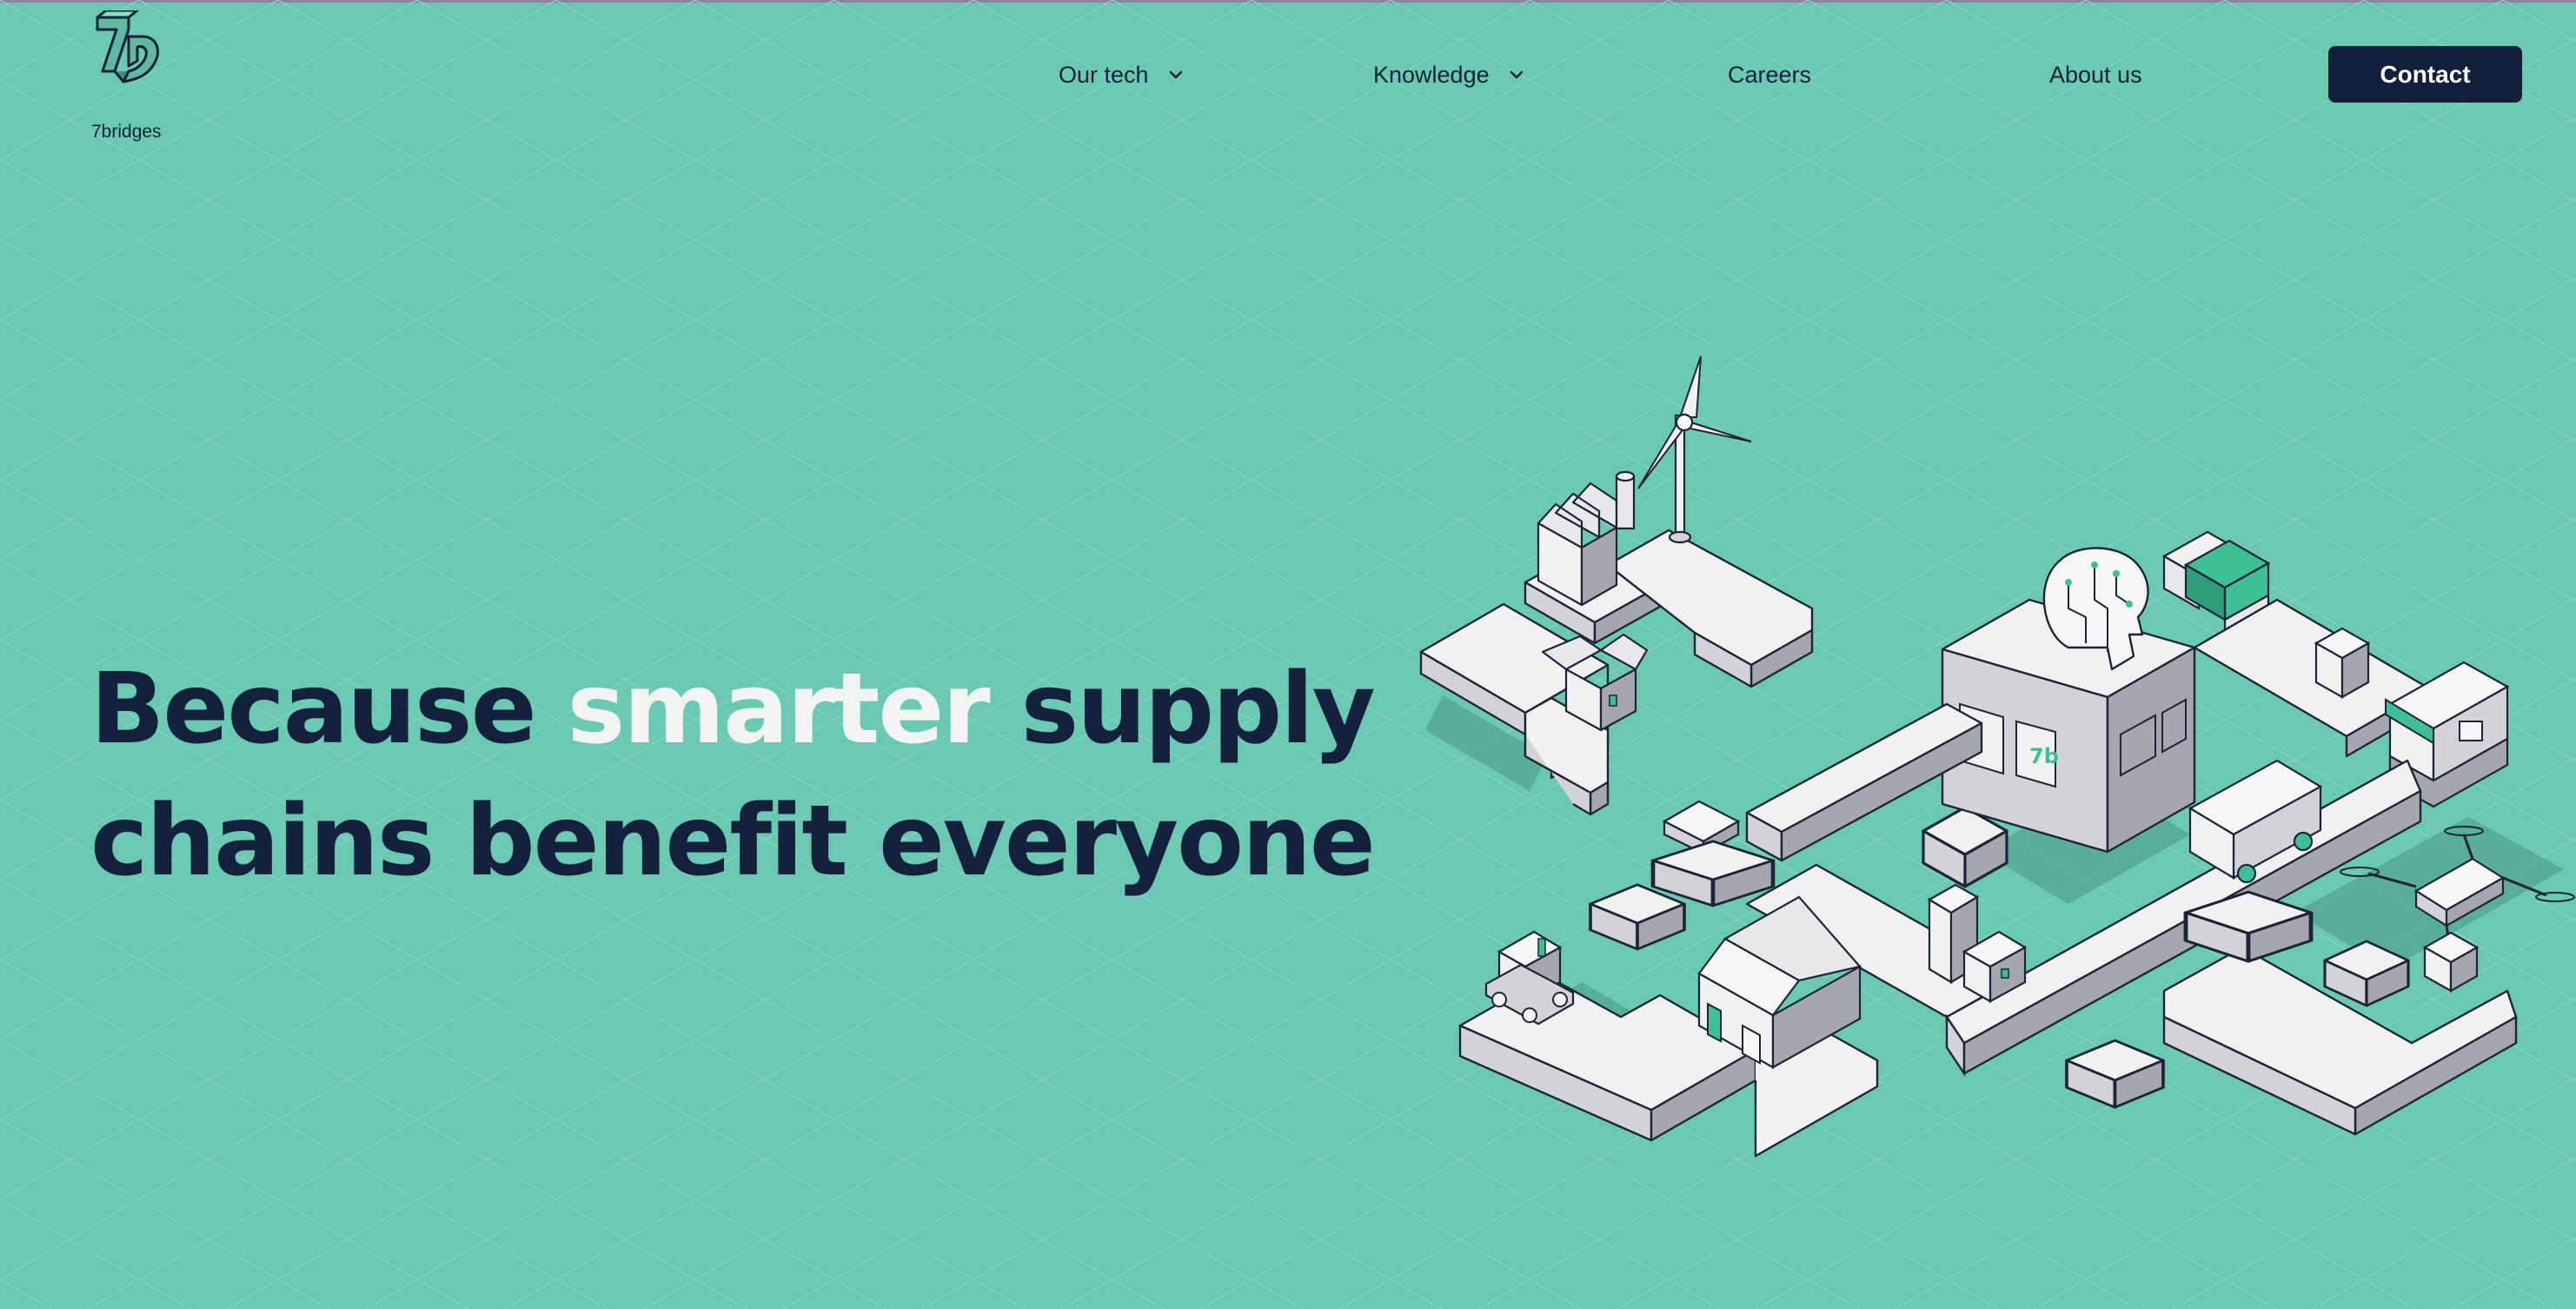  Describe the element at coordinates (1104, 74) in the screenshot. I see `nav-our-tech-label: Our tech` at that location.